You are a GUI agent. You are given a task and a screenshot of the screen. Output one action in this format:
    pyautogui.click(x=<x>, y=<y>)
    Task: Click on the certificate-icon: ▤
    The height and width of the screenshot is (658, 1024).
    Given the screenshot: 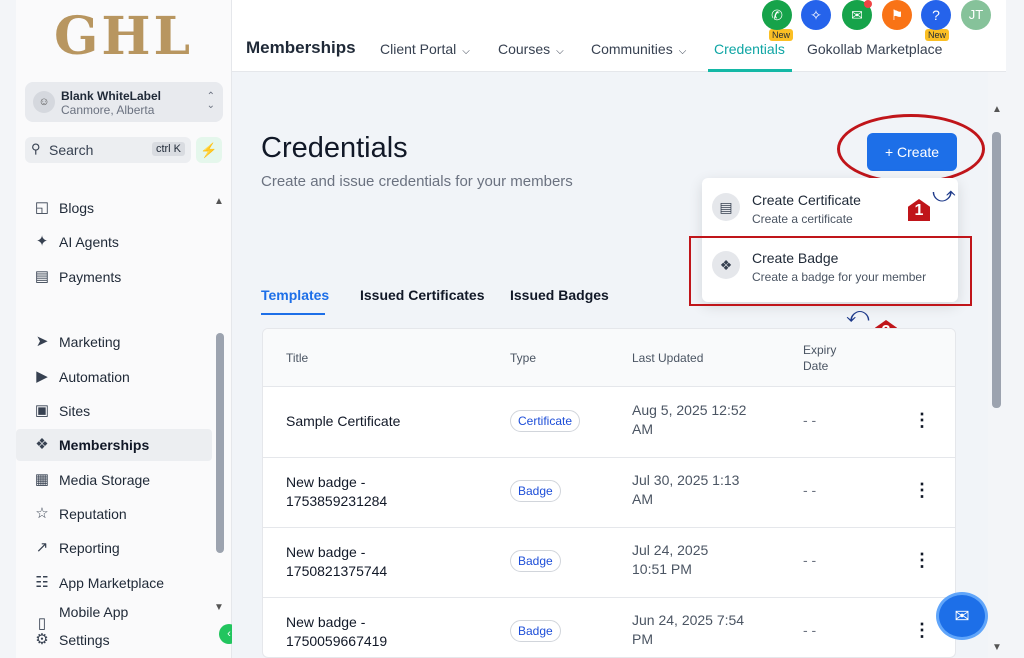 What is the action you would take?
    pyautogui.click(x=726, y=207)
    